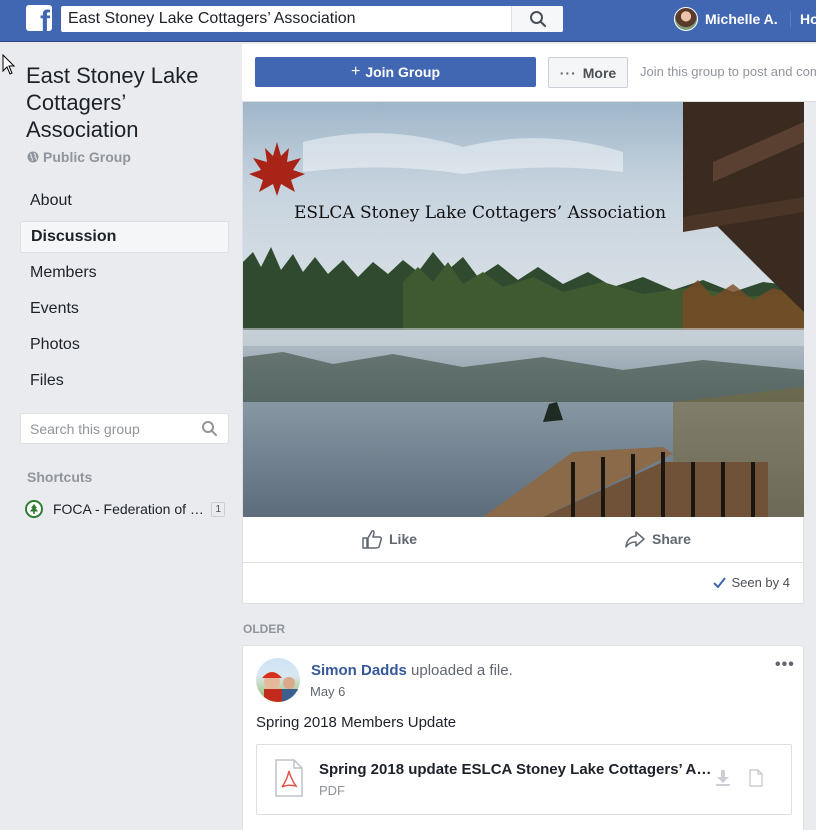 Image resolution: width=816 pixels, height=830 pixels. What do you see at coordinates (480, 213) in the screenshot?
I see `cover-overlay-title: ESLCA Stoney Lake Cottagers’ Association` at bounding box center [480, 213].